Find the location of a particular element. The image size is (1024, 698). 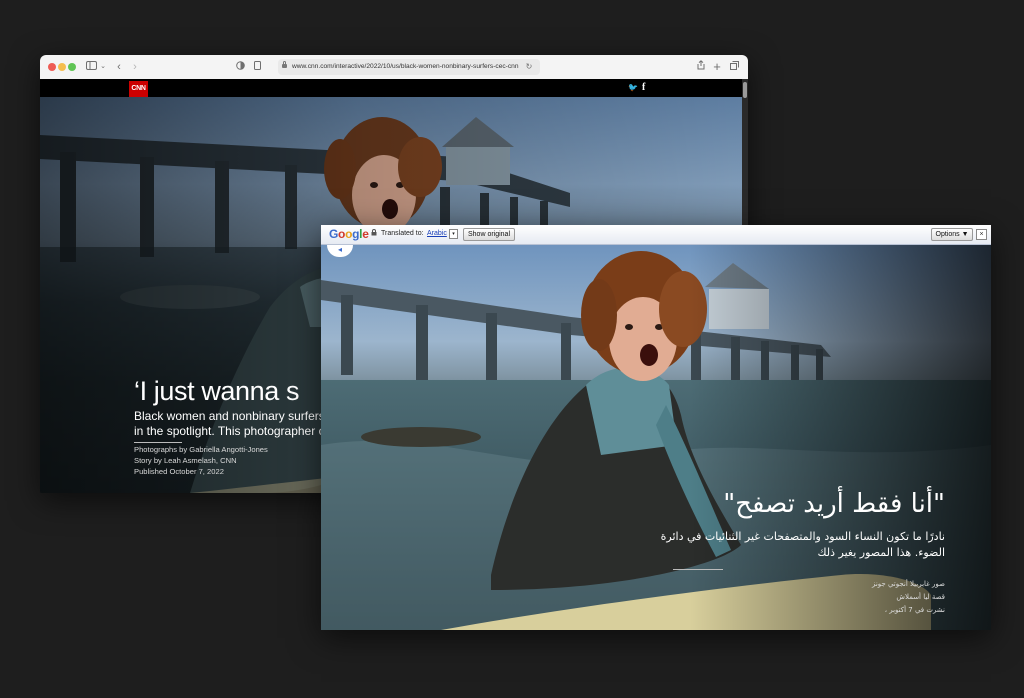

translated-to-label: Translated to: is located at coordinates (402, 233).